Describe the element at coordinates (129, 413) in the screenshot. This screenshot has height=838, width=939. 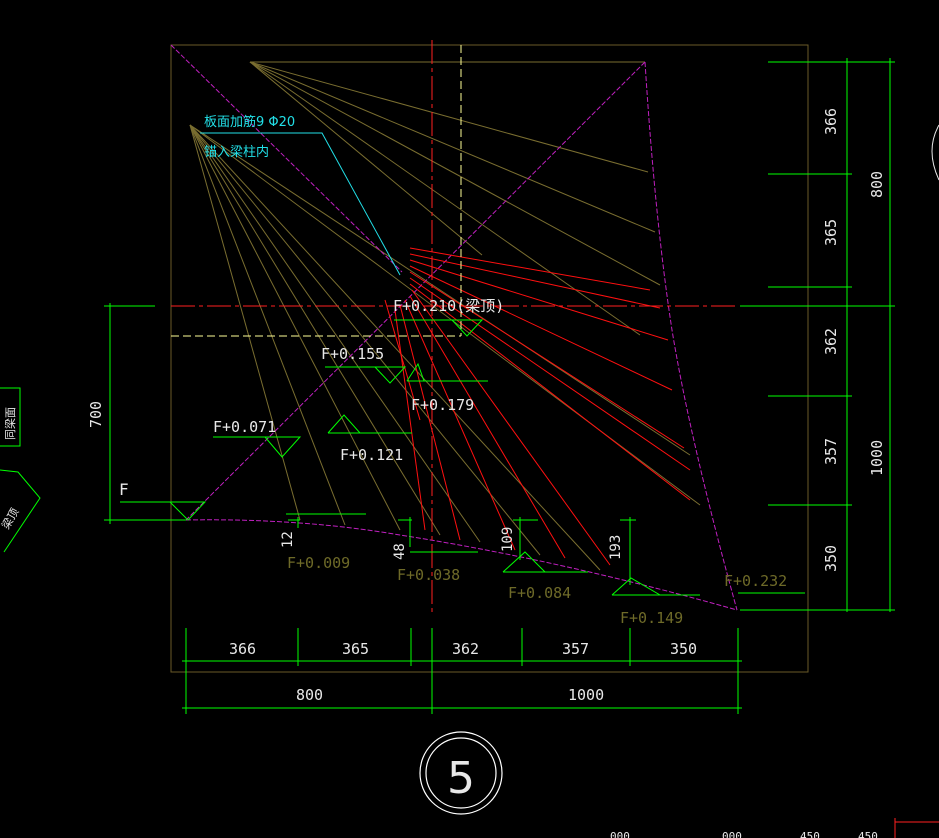
I see `left-dimension` at that location.